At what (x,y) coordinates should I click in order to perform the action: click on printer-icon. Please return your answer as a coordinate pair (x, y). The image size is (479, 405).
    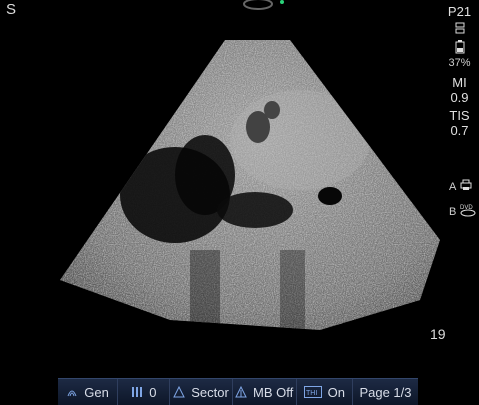
    Looking at the image, I should click on (466, 186).